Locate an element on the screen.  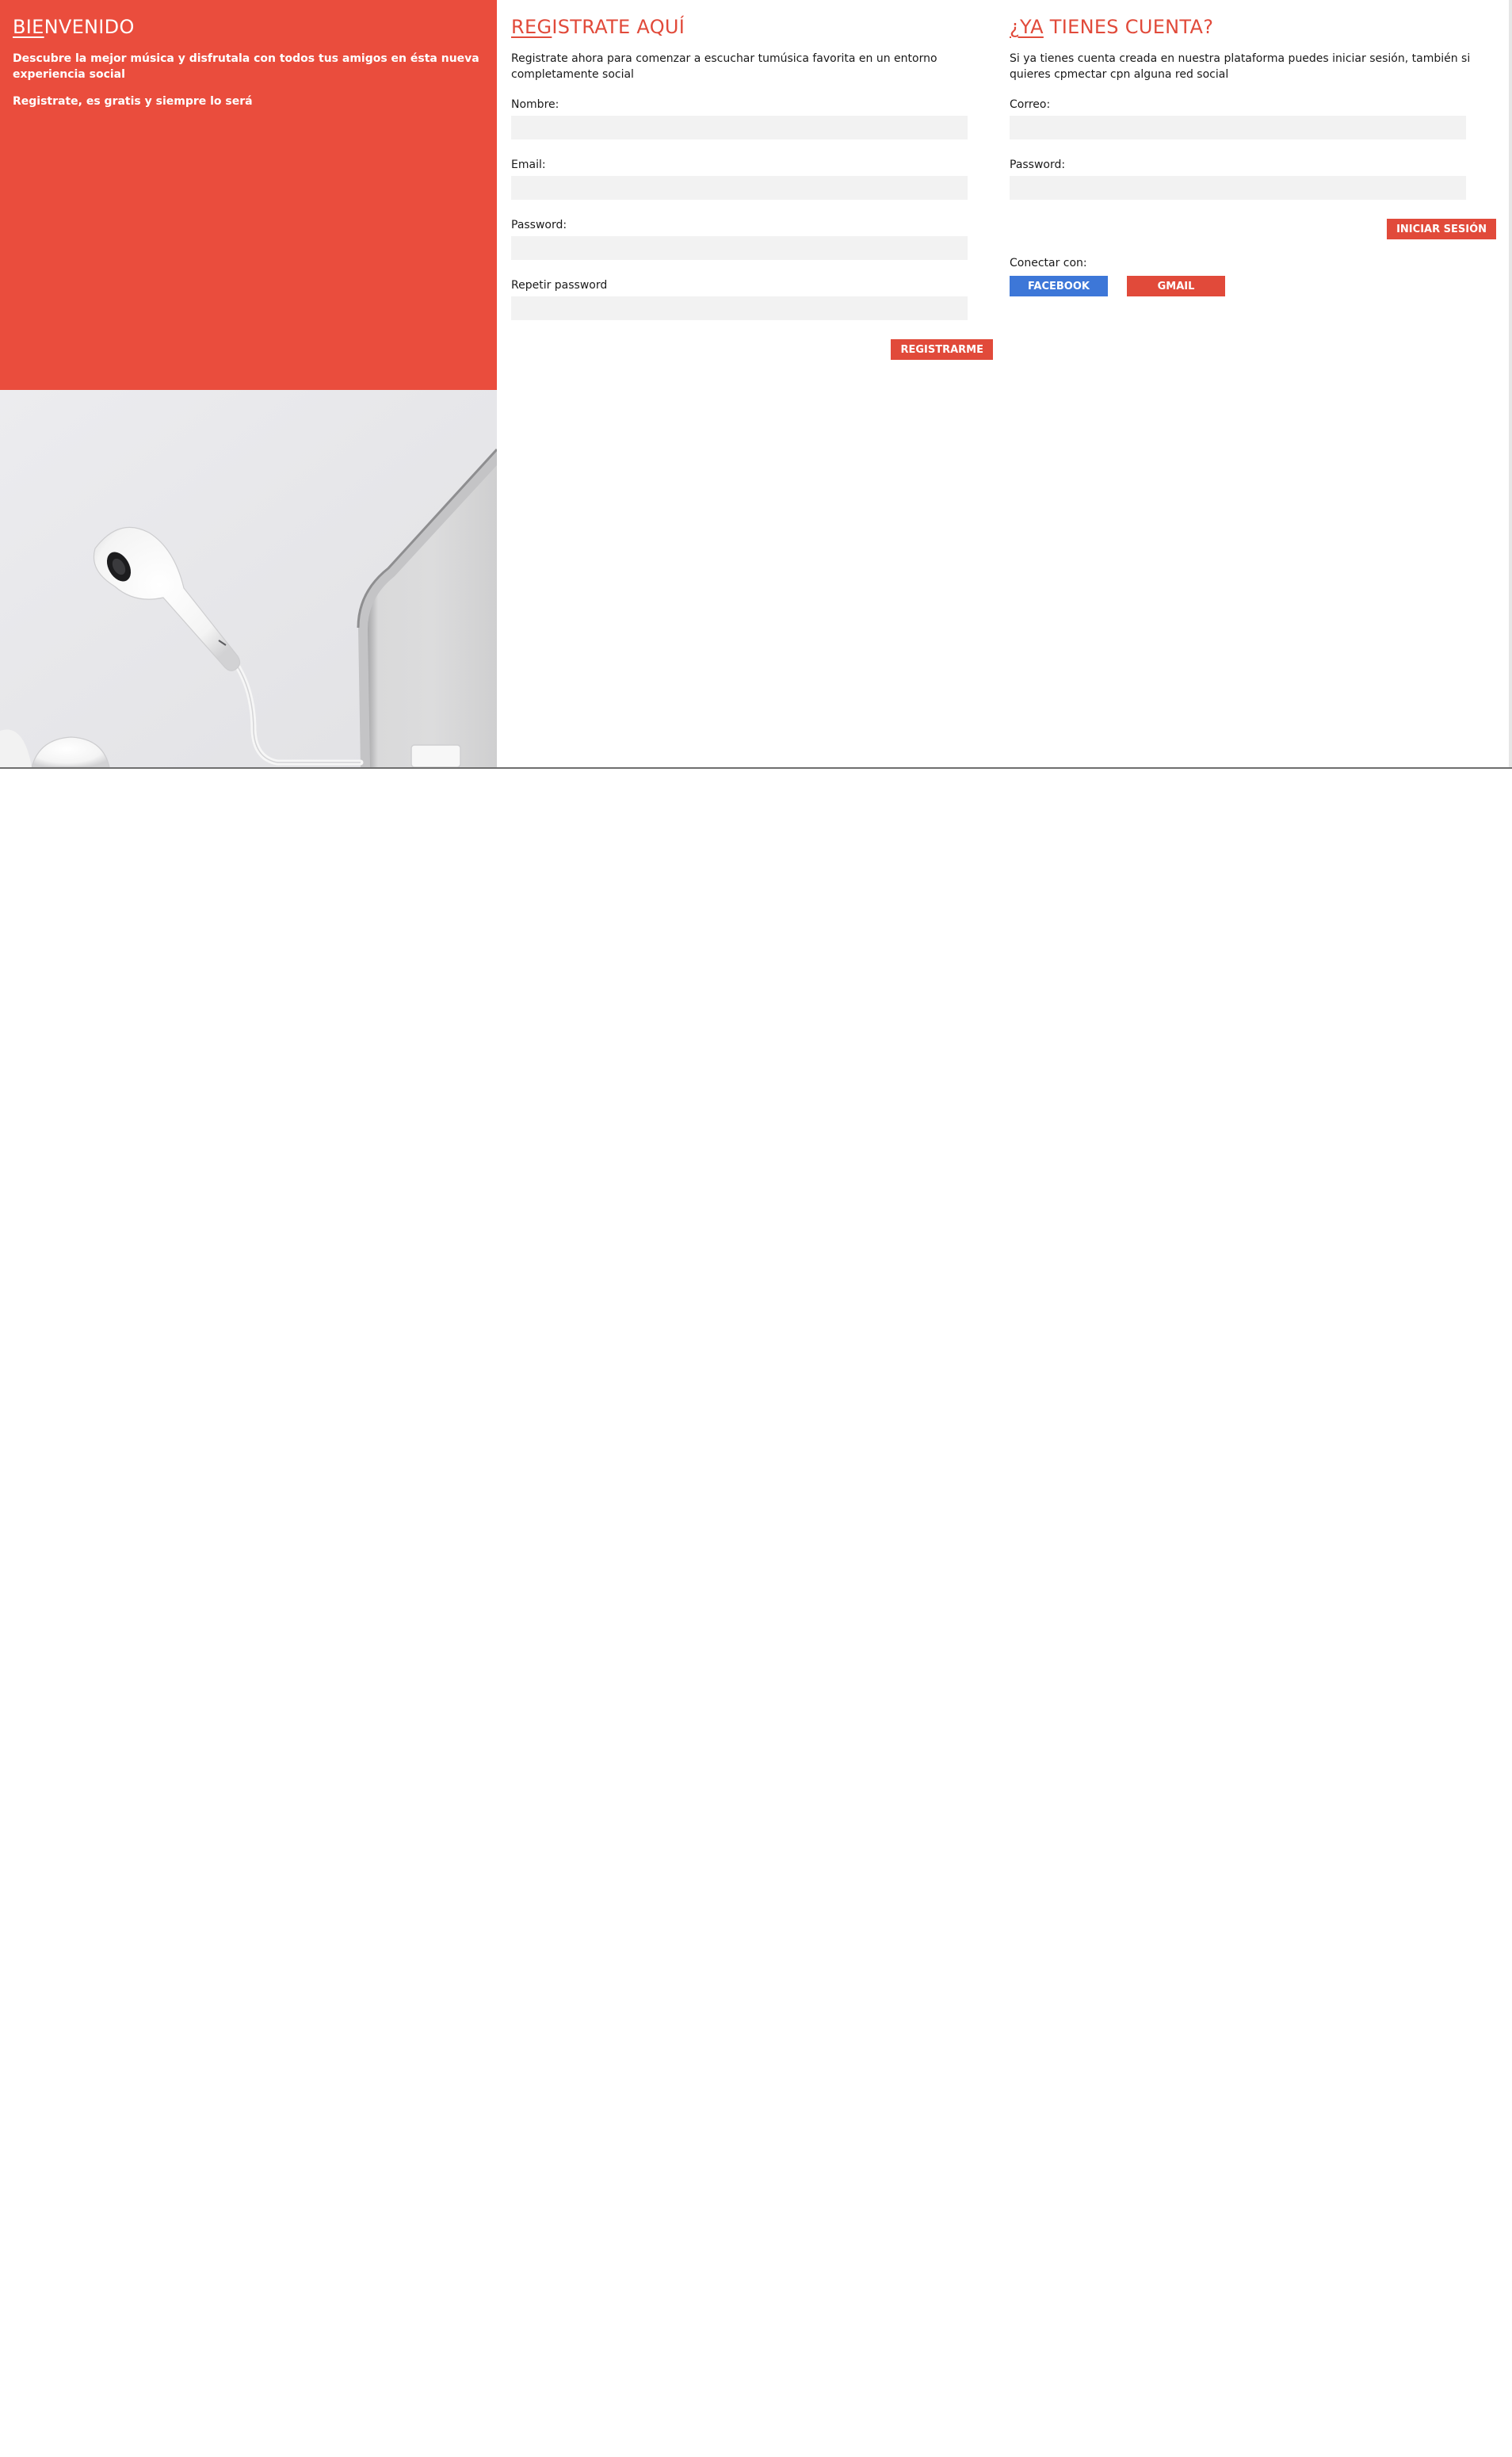
register-button: REGISTRARME is located at coordinates (942, 349).